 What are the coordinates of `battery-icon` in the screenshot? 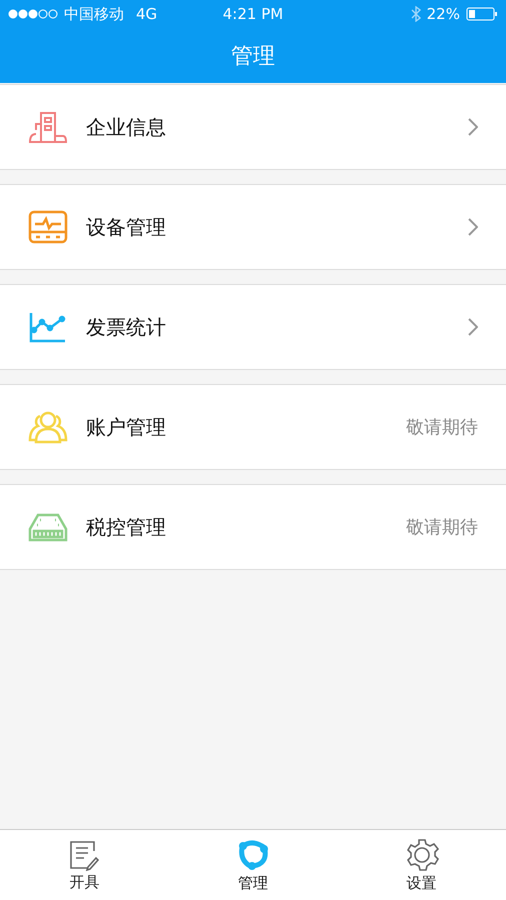 It's located at (482, 14).